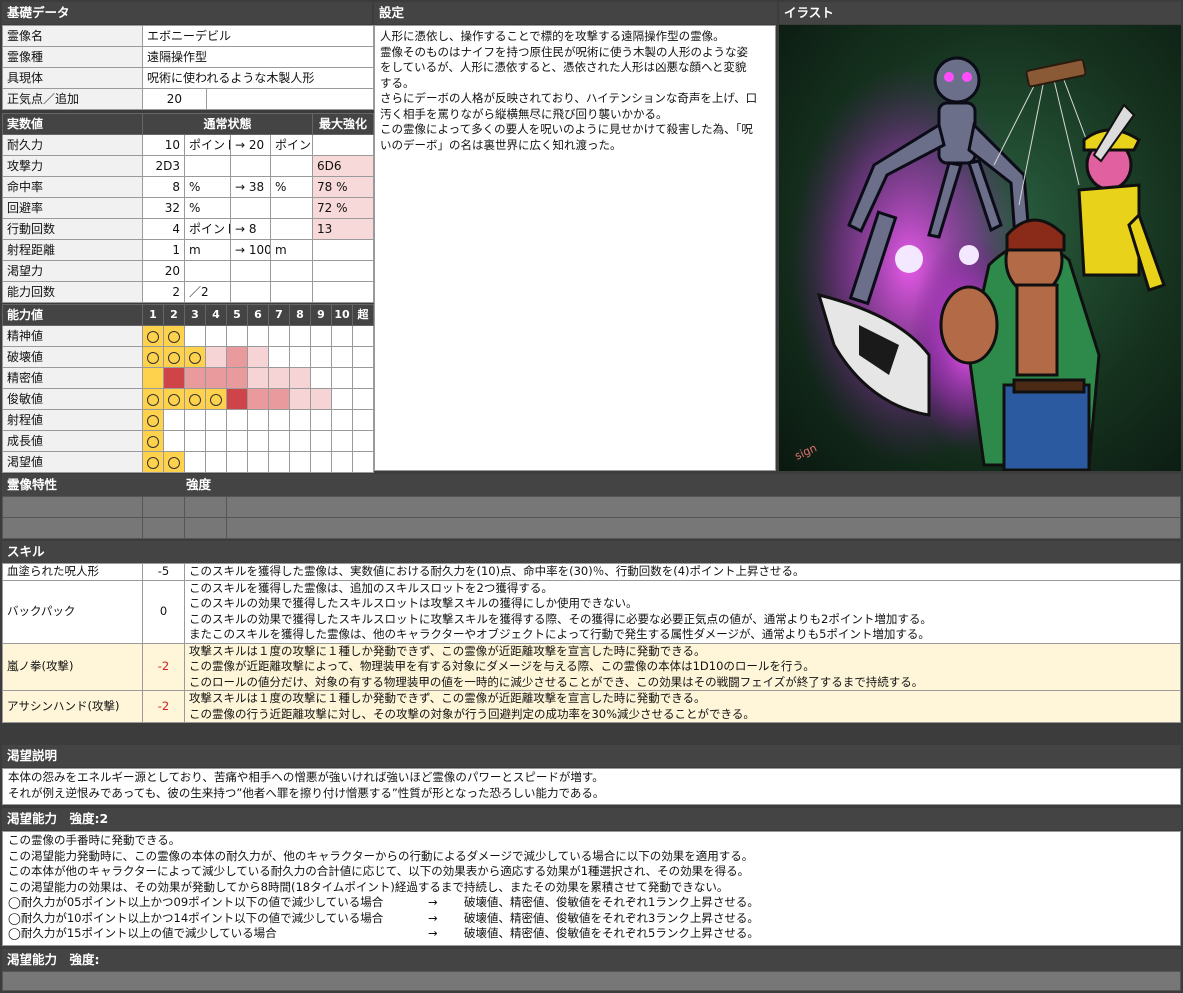  Describe the element at coordinates (188, 462) in the screenshot. I see `ability-row: 渇望値` at that location.